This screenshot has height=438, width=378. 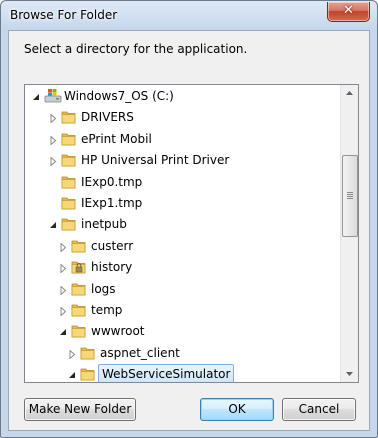 I want to click on close-button: ✕, so click(x=348, y=12).